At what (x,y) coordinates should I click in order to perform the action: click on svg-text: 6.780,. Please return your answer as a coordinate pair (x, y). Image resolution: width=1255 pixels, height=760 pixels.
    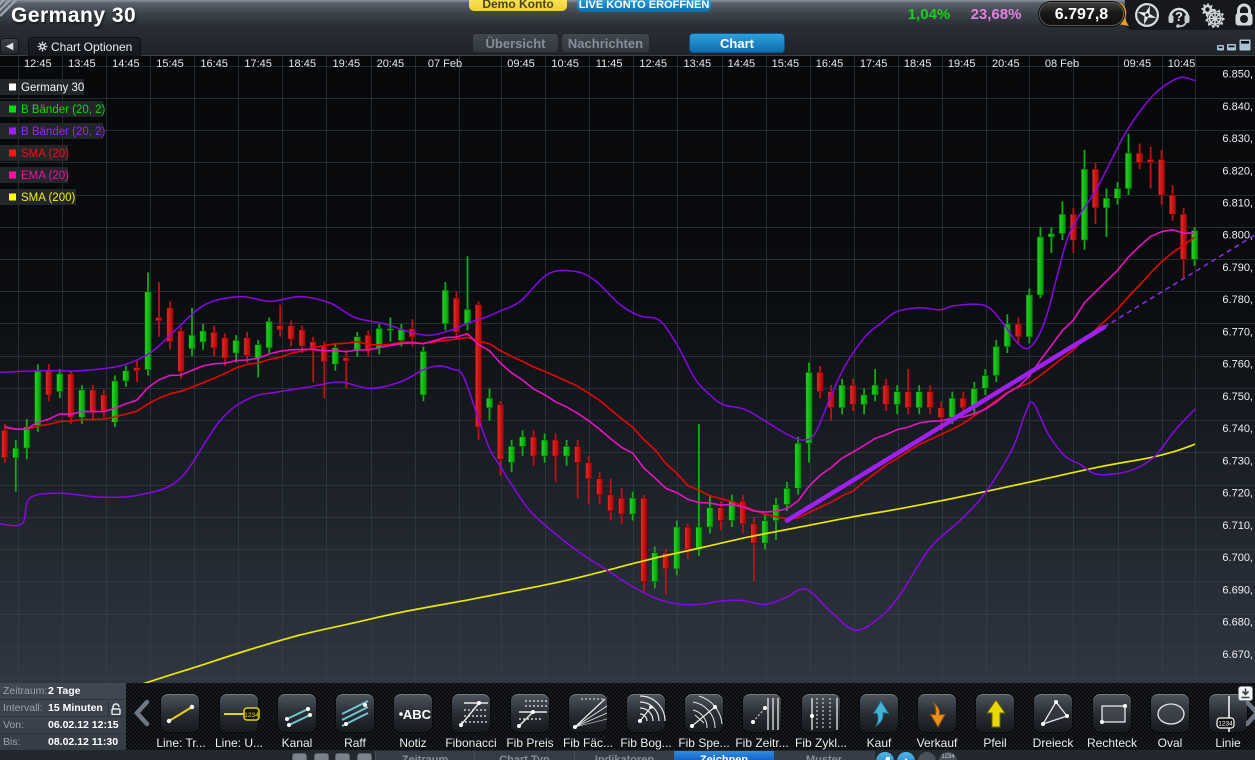
    Looking at the image, I should click on (1237, 300).